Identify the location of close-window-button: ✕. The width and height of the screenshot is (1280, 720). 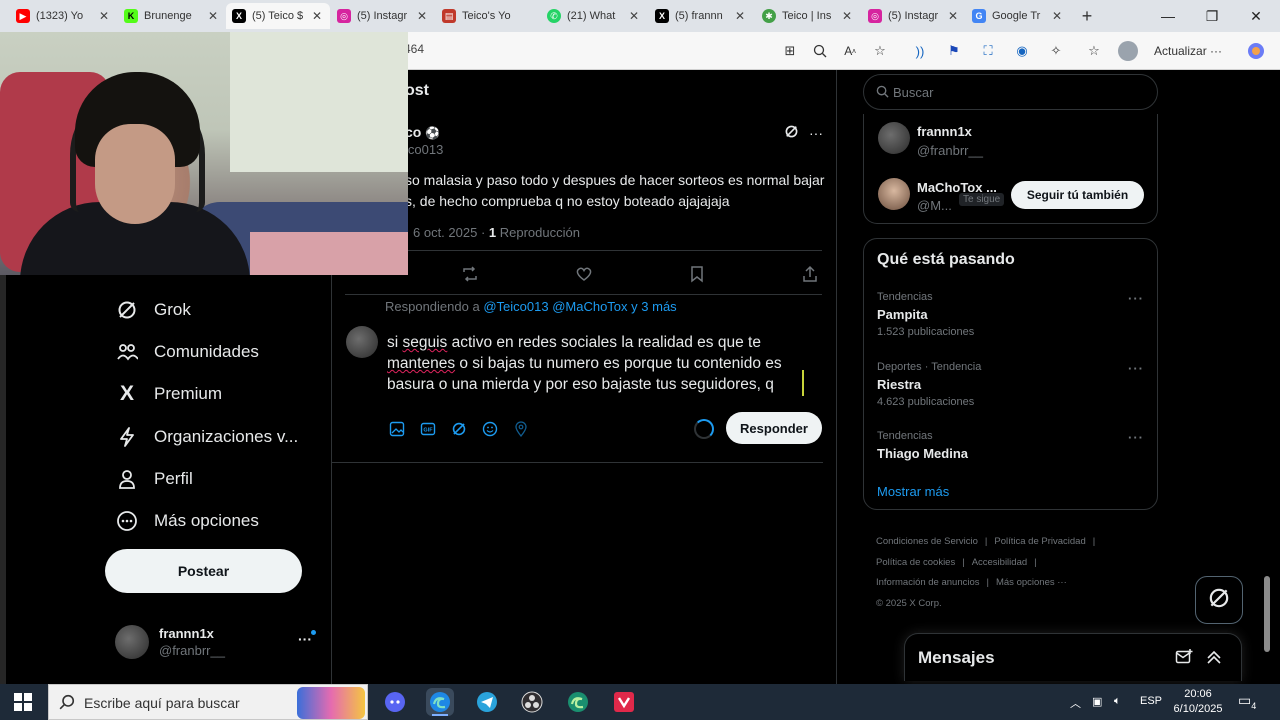
(1256, 16).